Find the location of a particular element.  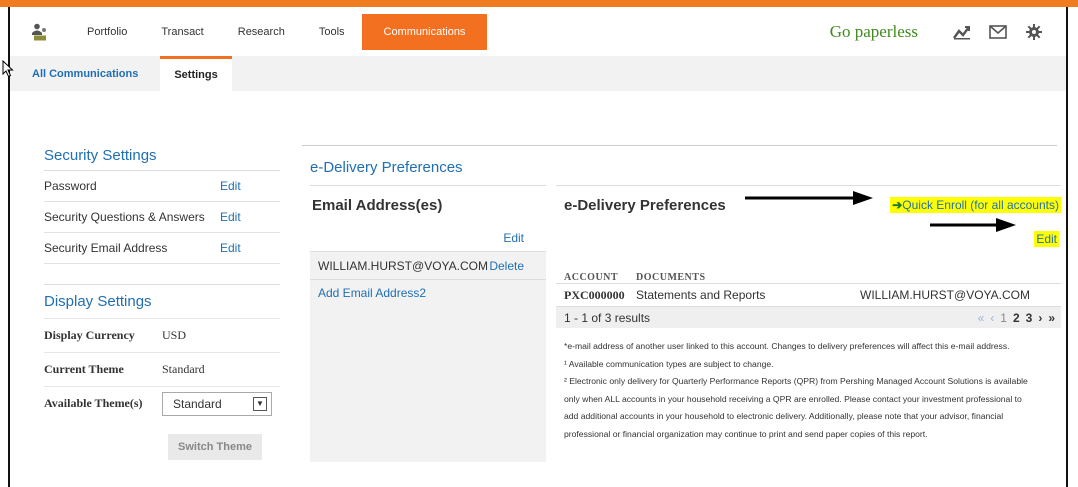

account-email: WILLIAM.HURST@VOYA.COM is located at coordinates (945, 295).